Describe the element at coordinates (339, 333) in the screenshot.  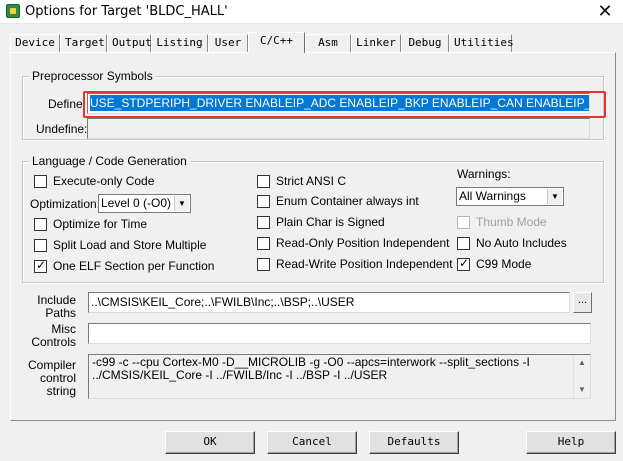
I see `misc-controls-input` at that location.